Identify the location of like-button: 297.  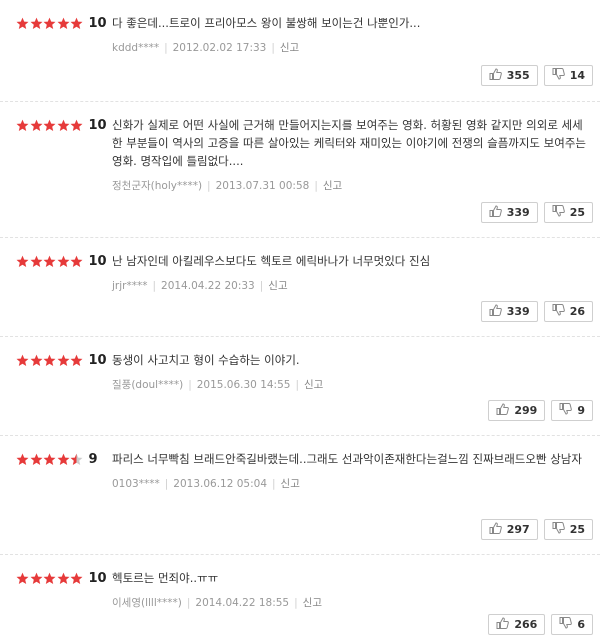
(509, 529).